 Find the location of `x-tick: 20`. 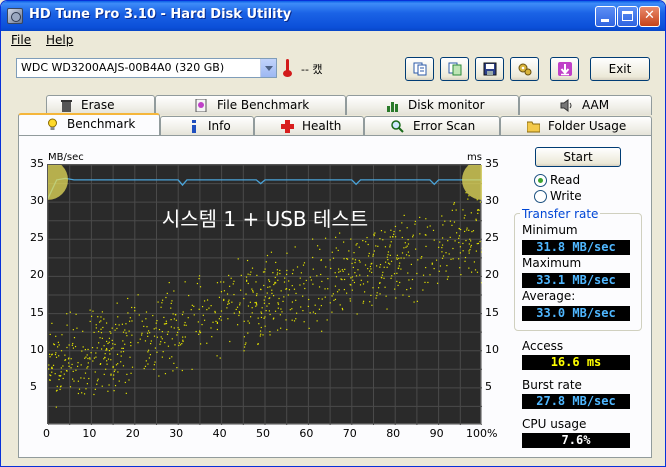

x-tick: 20 is located at coordinates (132, 433).